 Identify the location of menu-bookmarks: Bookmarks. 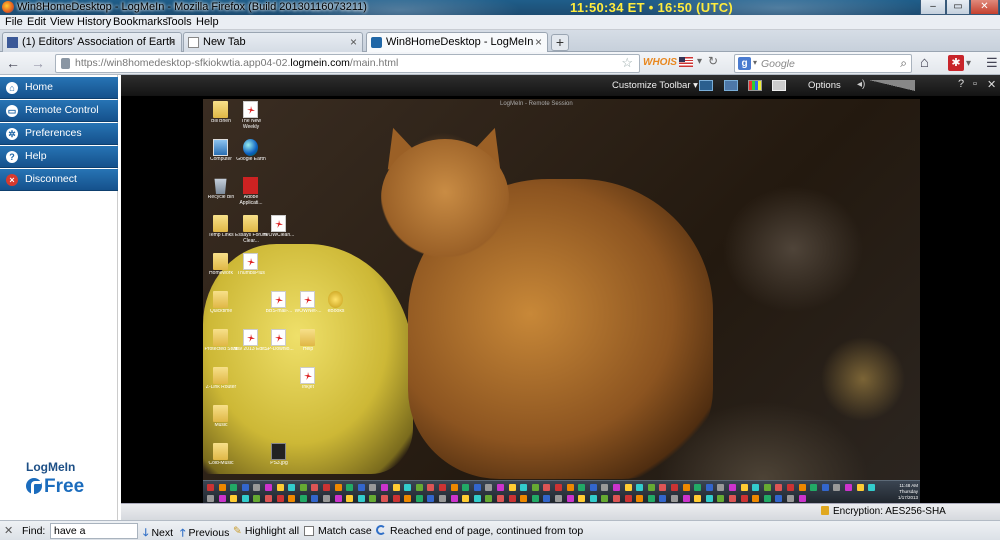
(140, 22).